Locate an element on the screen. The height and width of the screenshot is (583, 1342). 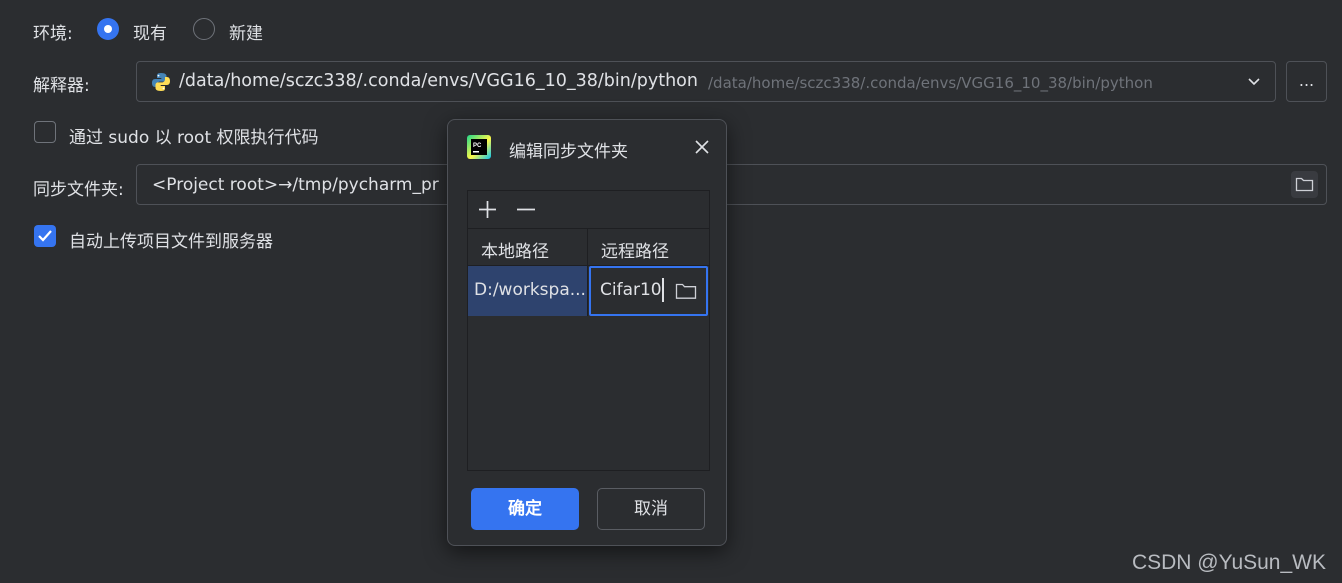
sync-folder-label: 同步文件夹: is located at coordinates (78, 190).